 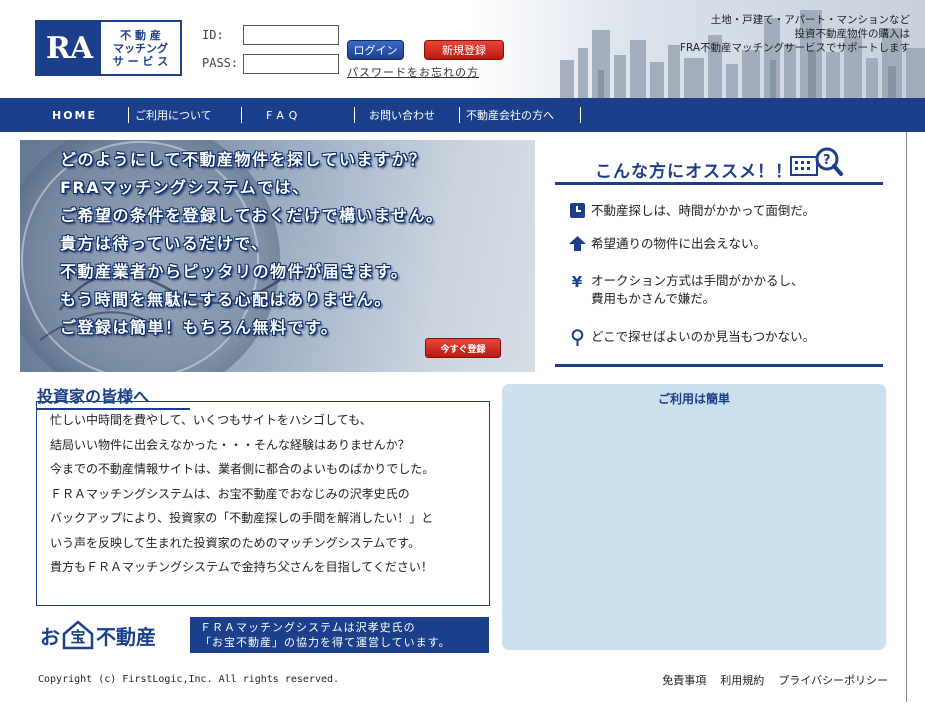 What do you see at coordinates (577, 244) in the screenshot?
I see `arrow-up-icon` at bounding box center [577, 244].